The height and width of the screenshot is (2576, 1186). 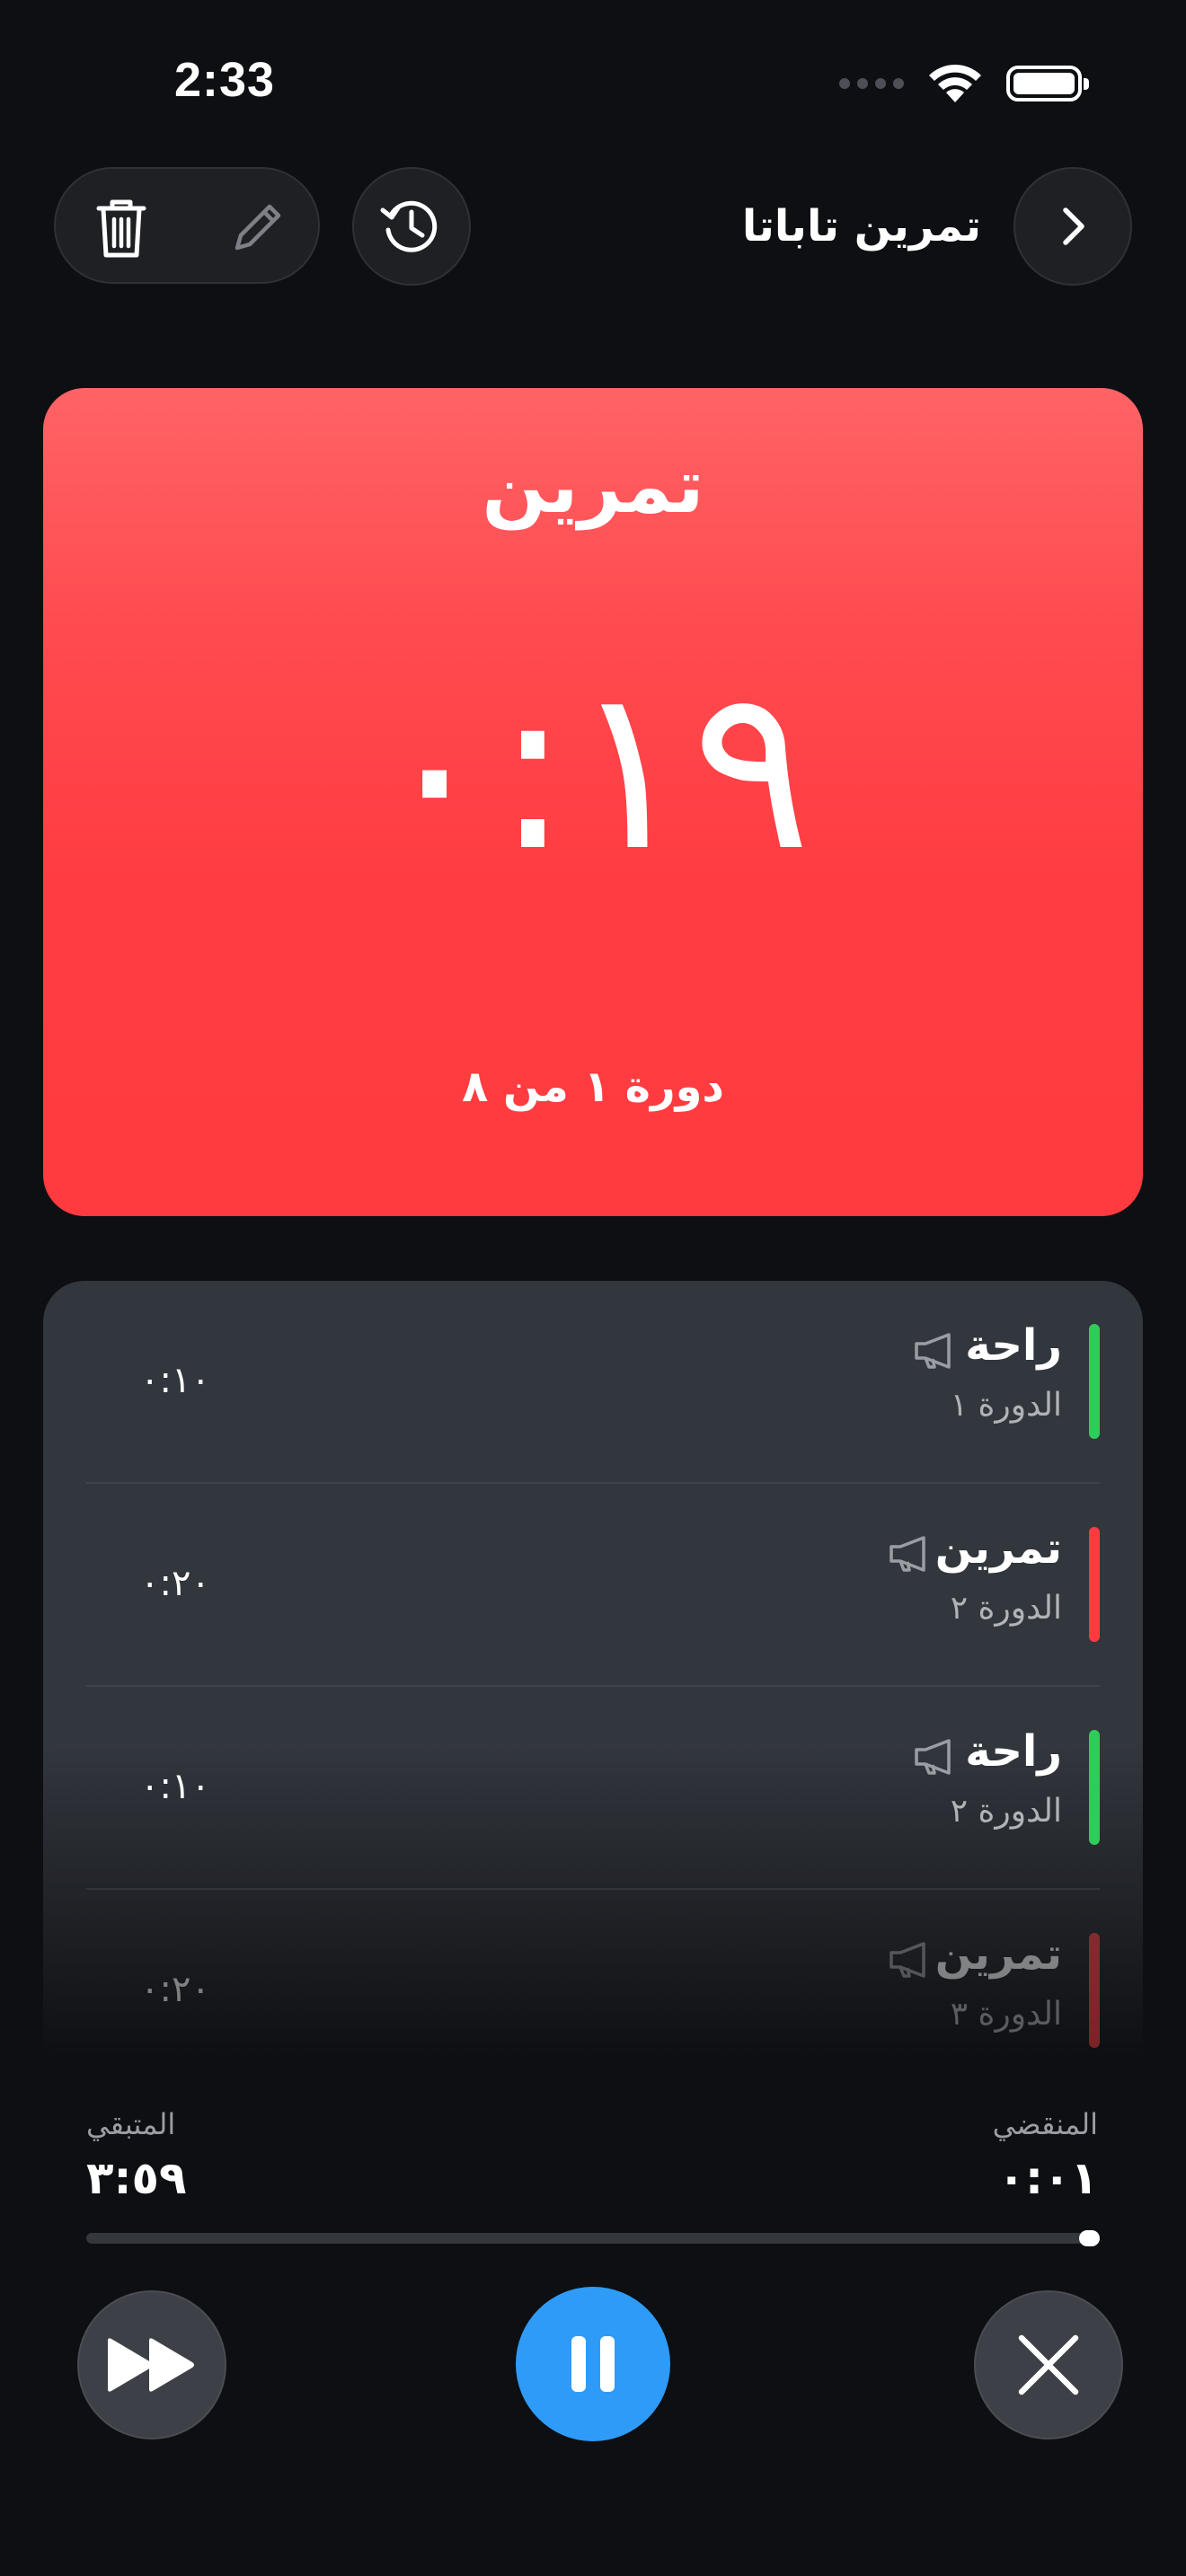 What do you see at coordinates (593, 1087) in the screenshot?
I see `phase-round: دورة ١ من ٨` at bounding box center [593, 1087].